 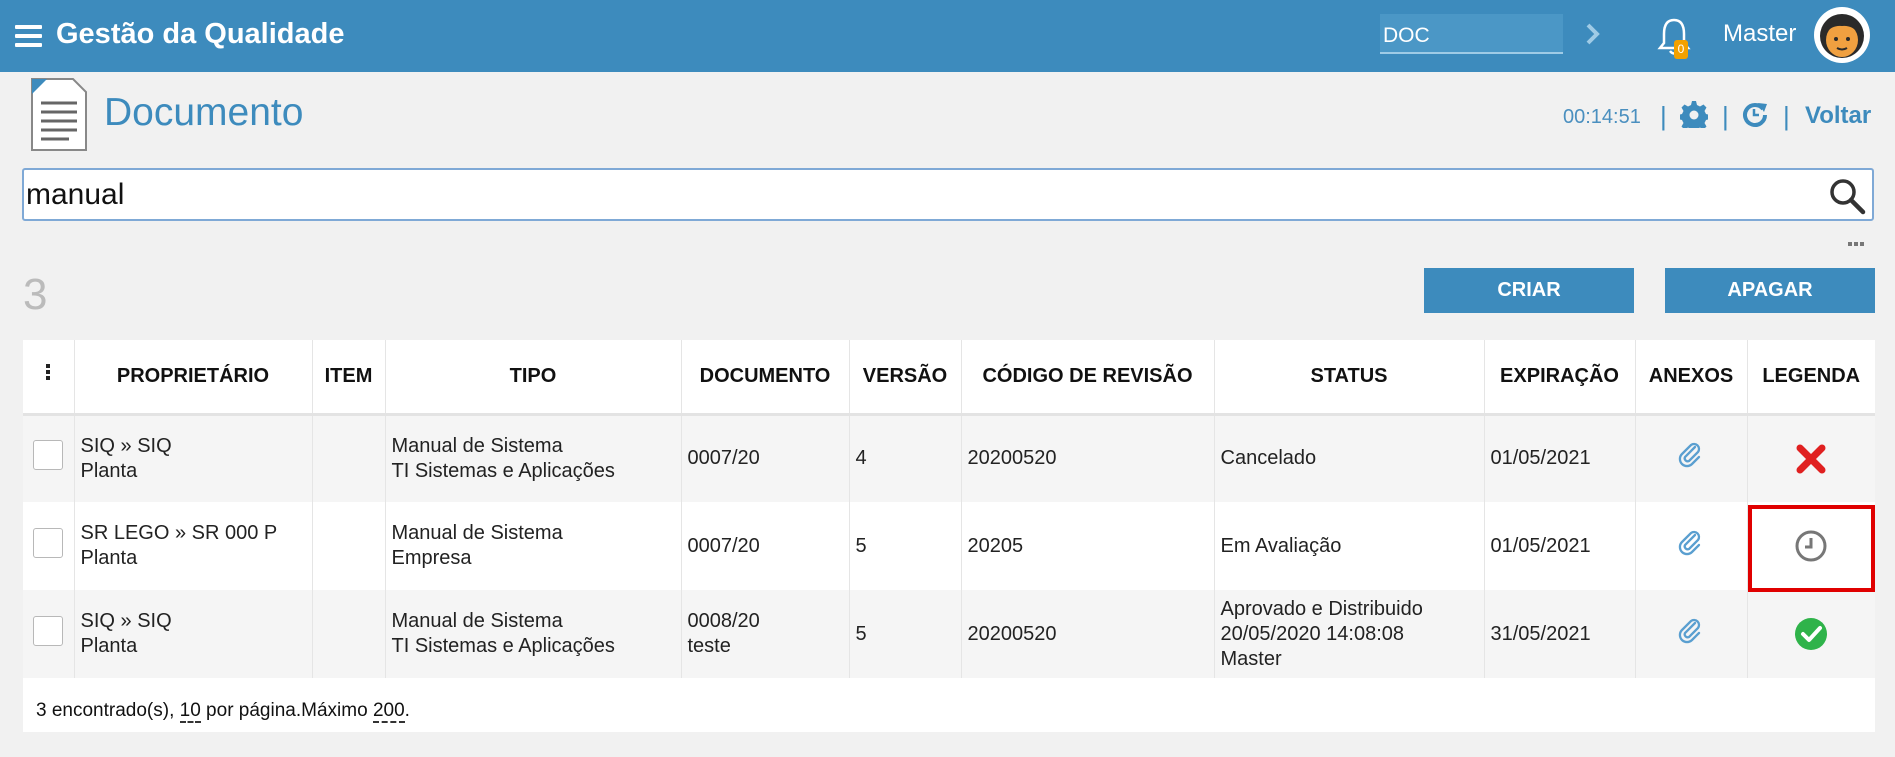 What do you see at coordinates (1842, 35) in the screenshot?
I see `avatar` at bounding box center [1842, 35].